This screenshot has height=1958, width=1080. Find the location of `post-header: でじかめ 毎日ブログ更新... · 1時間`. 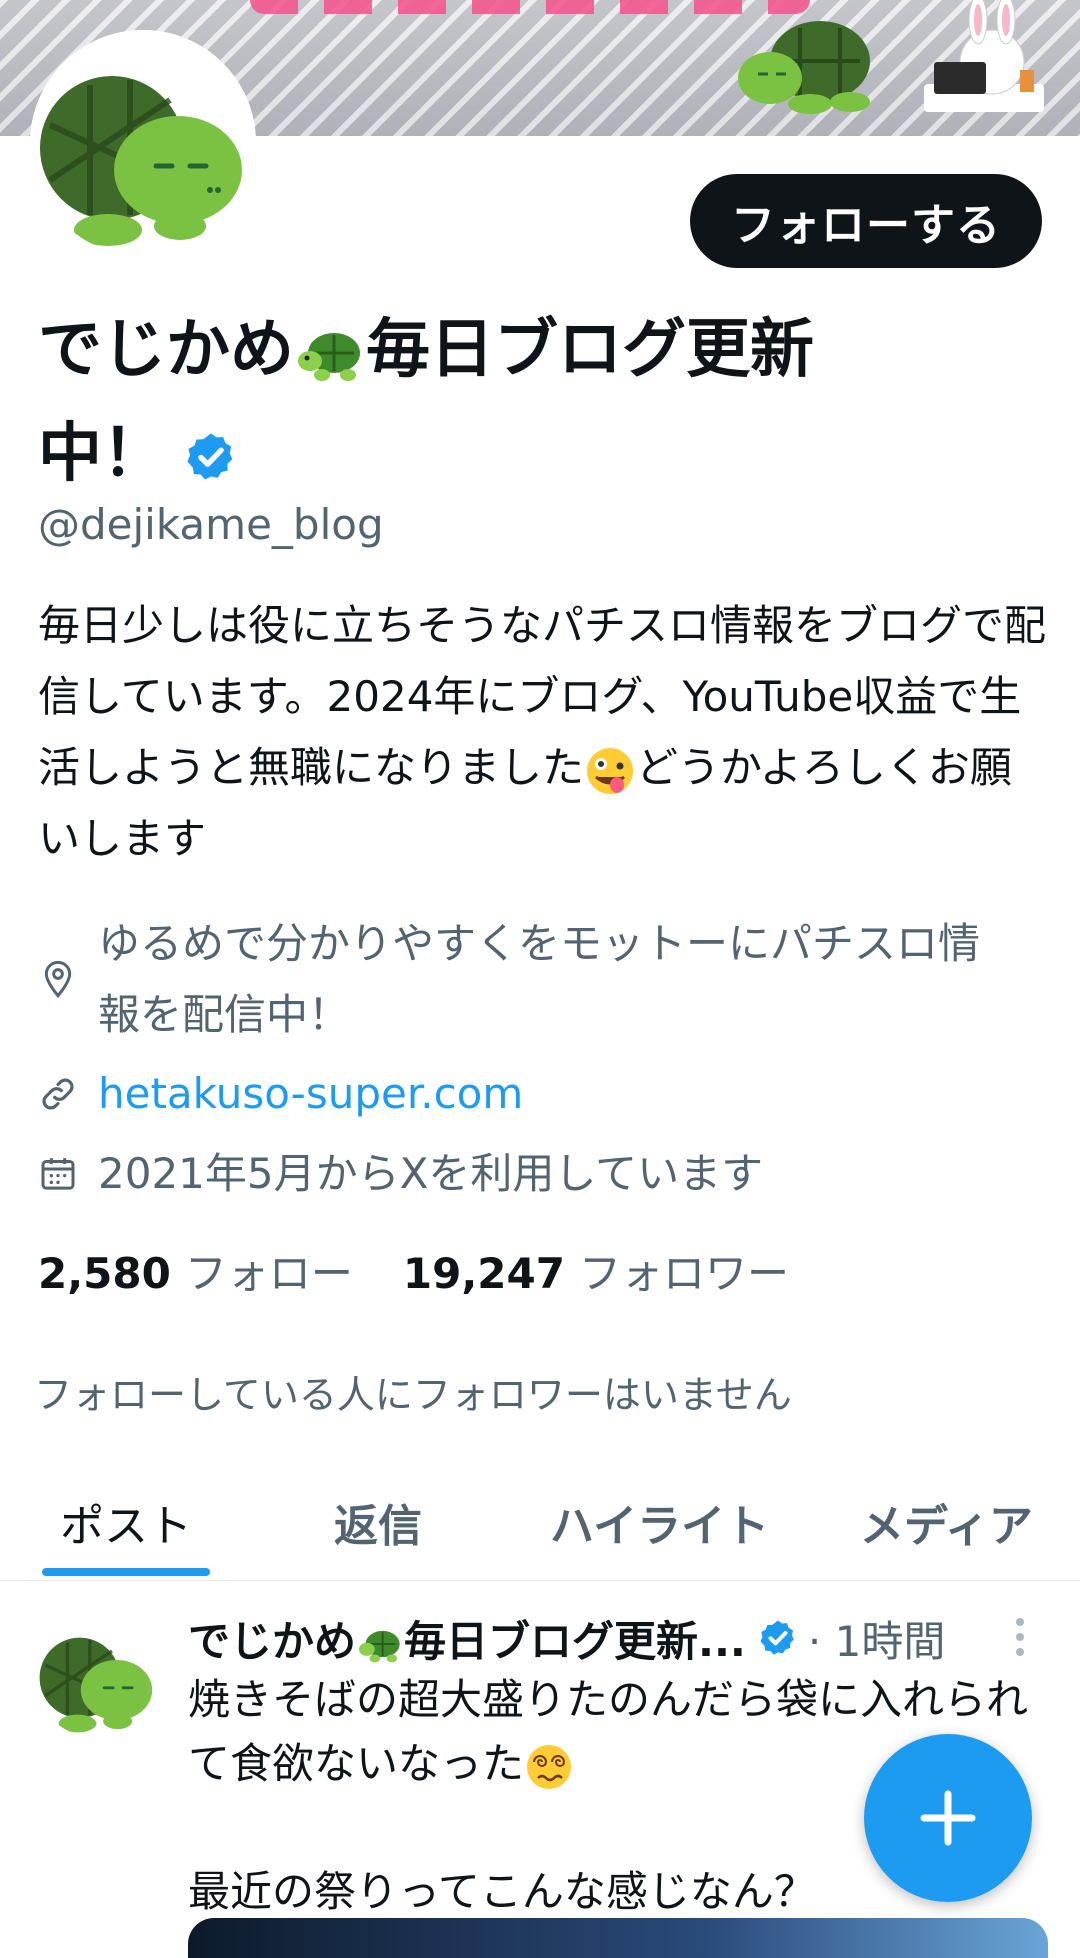

post-header: でじかめ 毎日ブログ更新... · 1時間 is located at coordinates (608, 1638).